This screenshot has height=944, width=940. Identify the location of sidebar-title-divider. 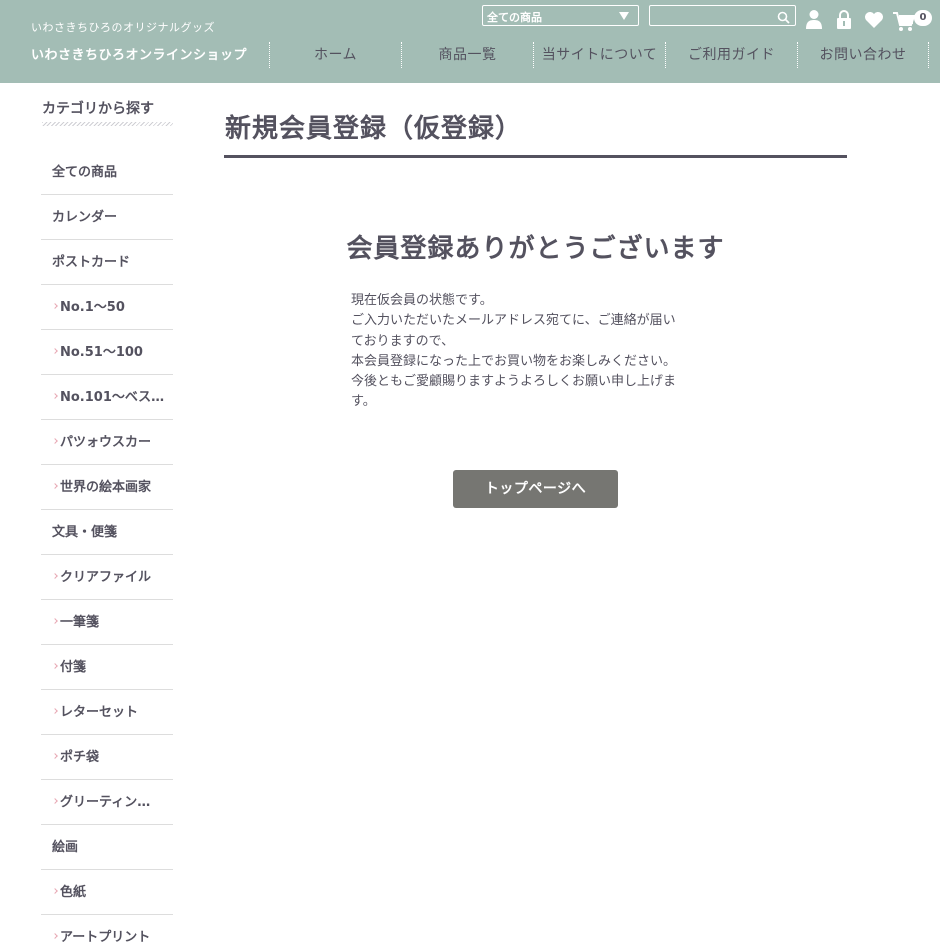
(107, 124).